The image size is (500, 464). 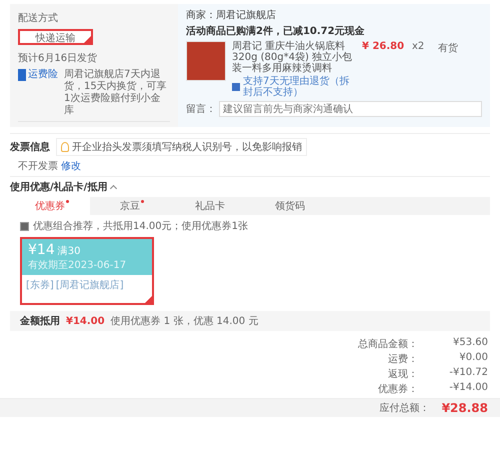 I want to click on tab: 京豆, so click(x=130, y=206).